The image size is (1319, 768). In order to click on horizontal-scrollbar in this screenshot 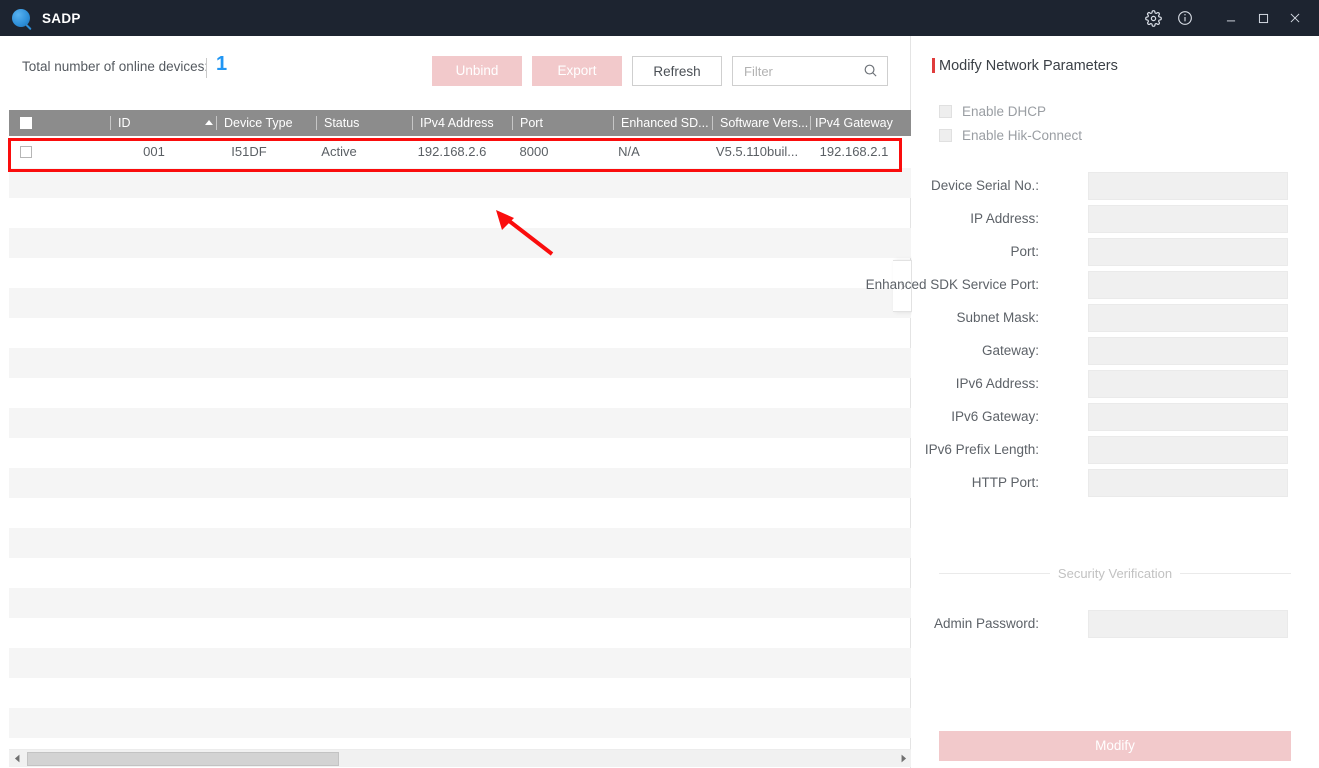, I will do `click(460, 758)`.